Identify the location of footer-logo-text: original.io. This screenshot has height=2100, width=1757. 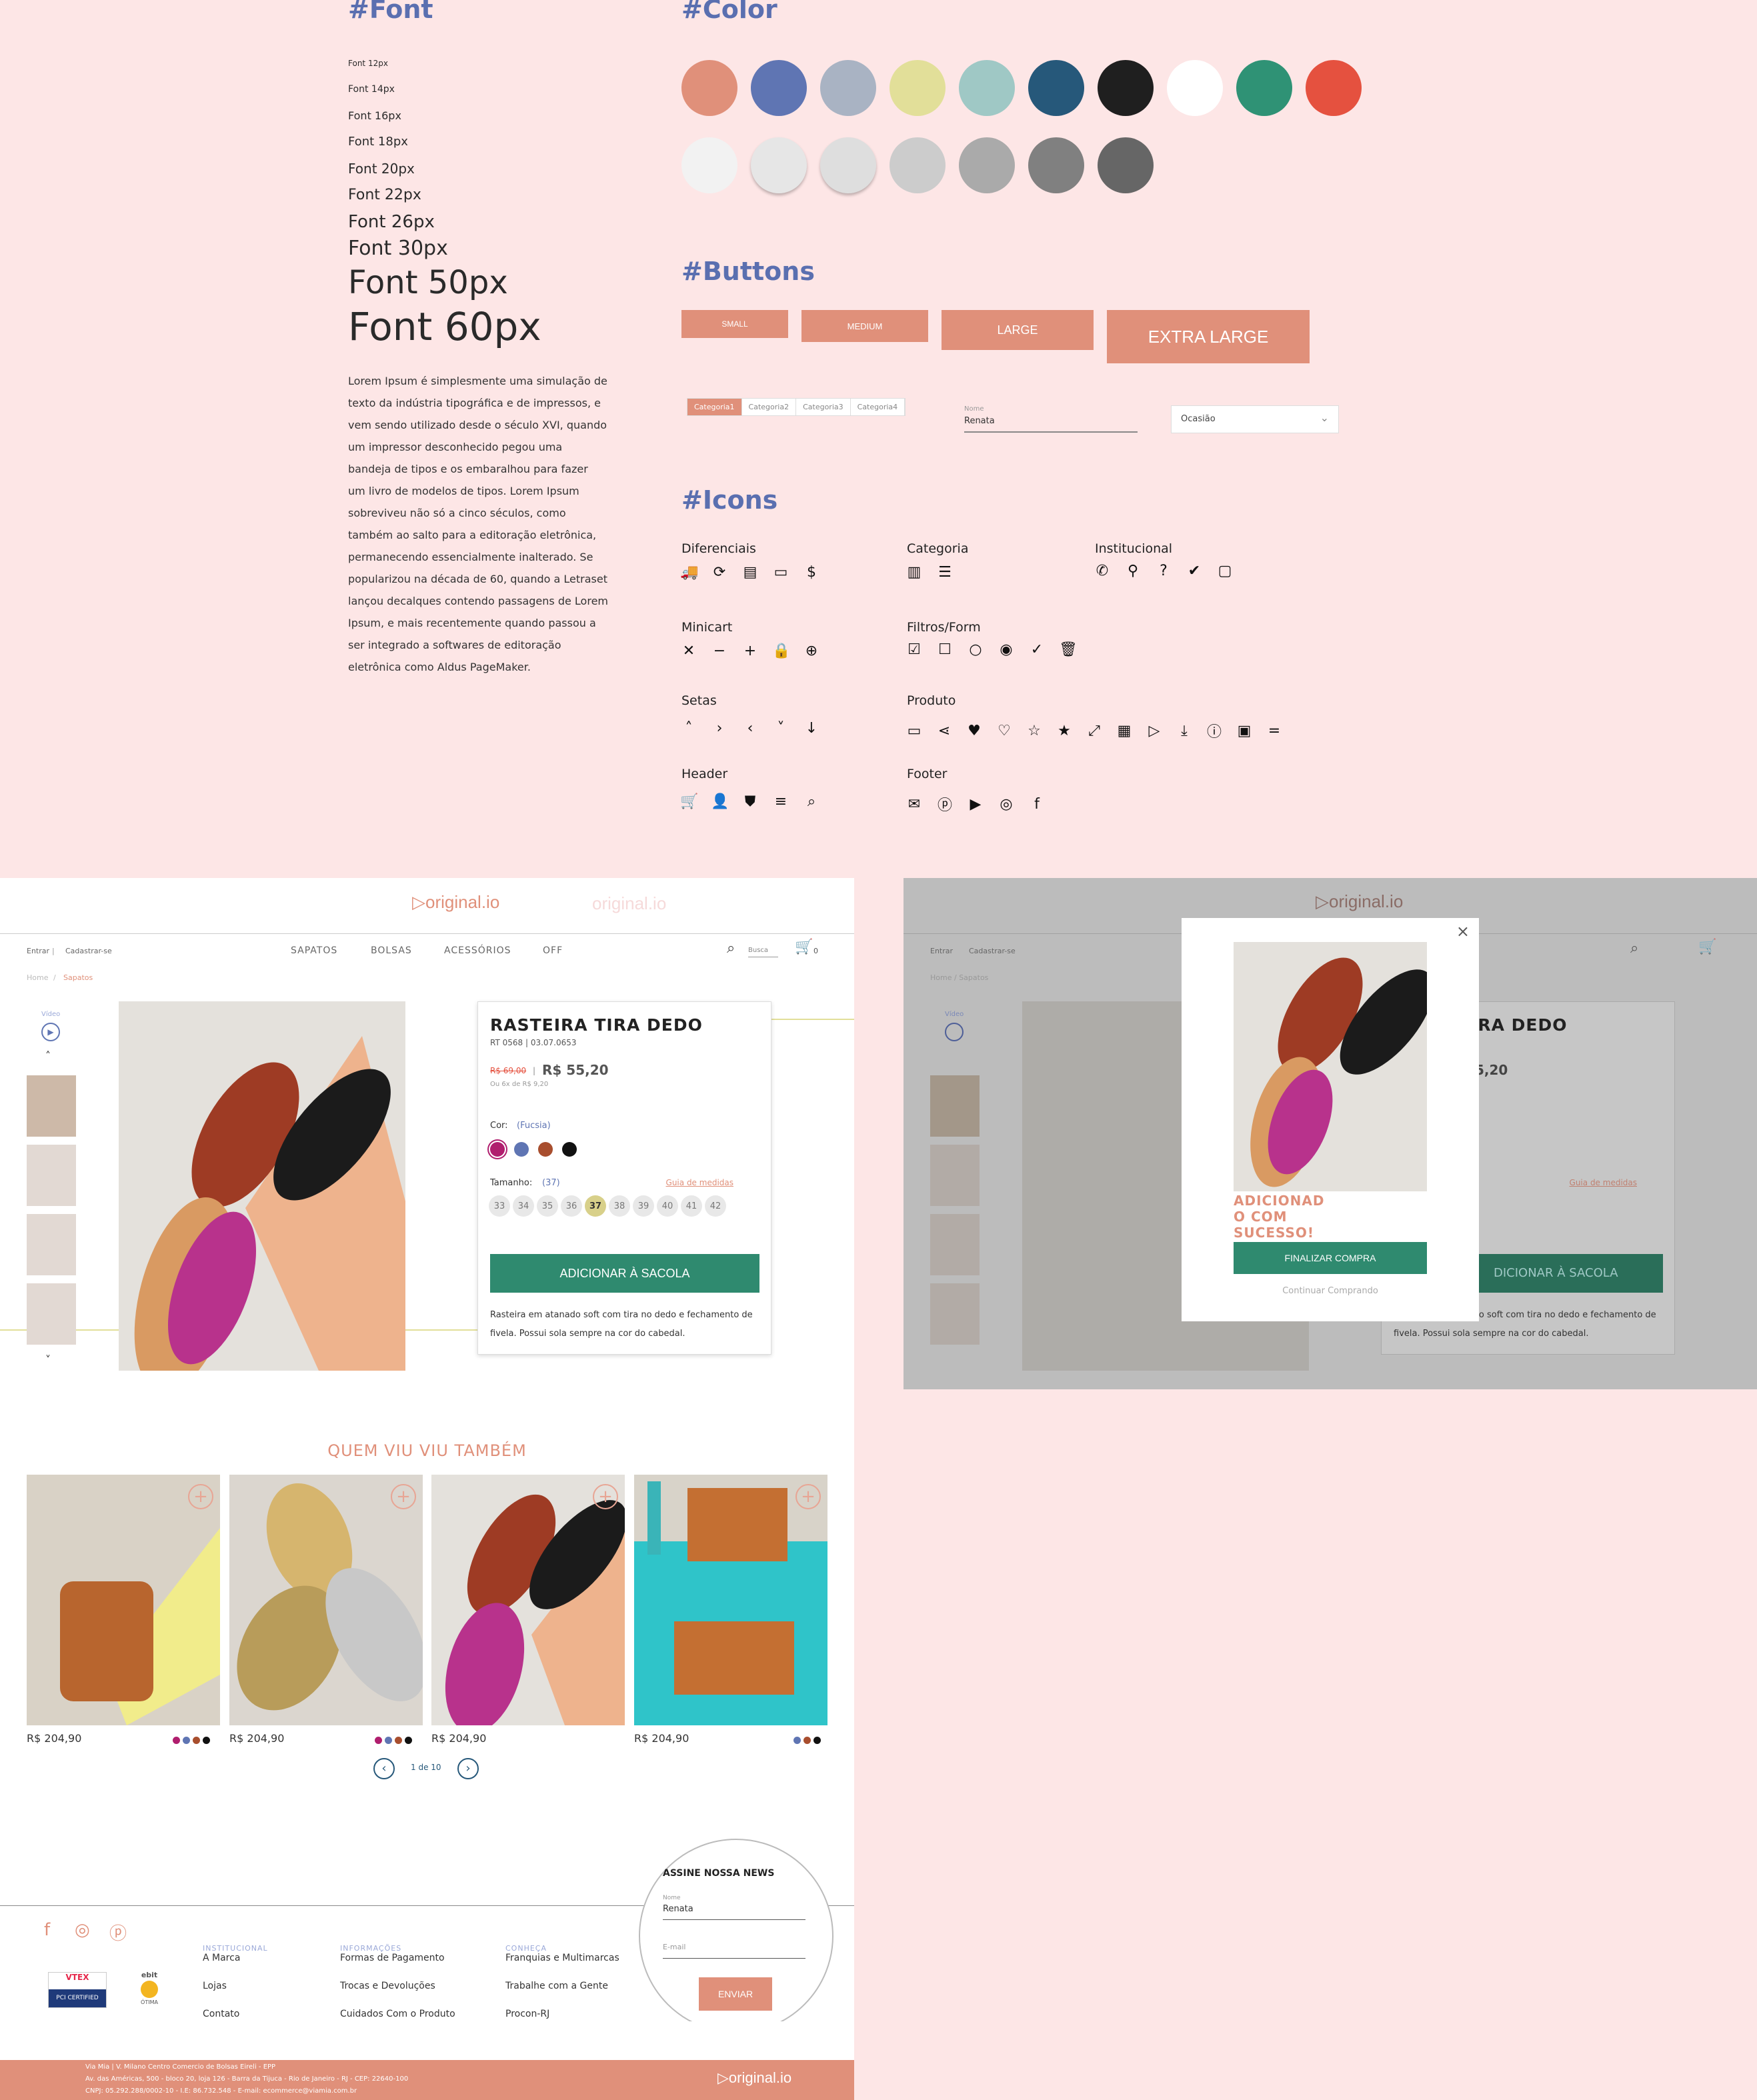
(760, 2077).